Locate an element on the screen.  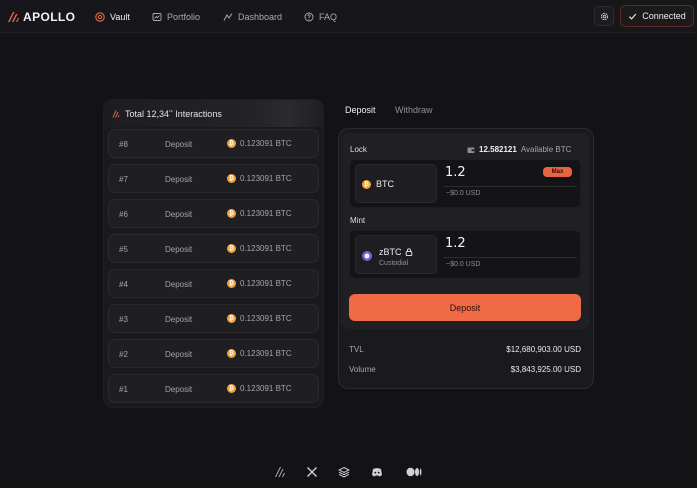
x-icon is located at coordinates (312, 472).